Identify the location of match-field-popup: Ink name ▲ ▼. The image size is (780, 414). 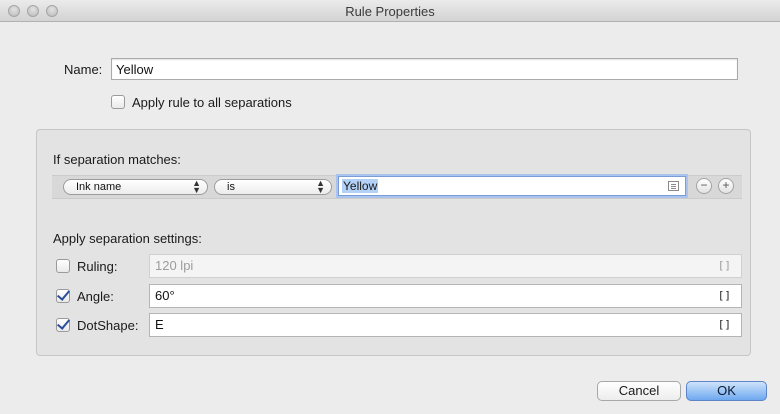
(135, 187).